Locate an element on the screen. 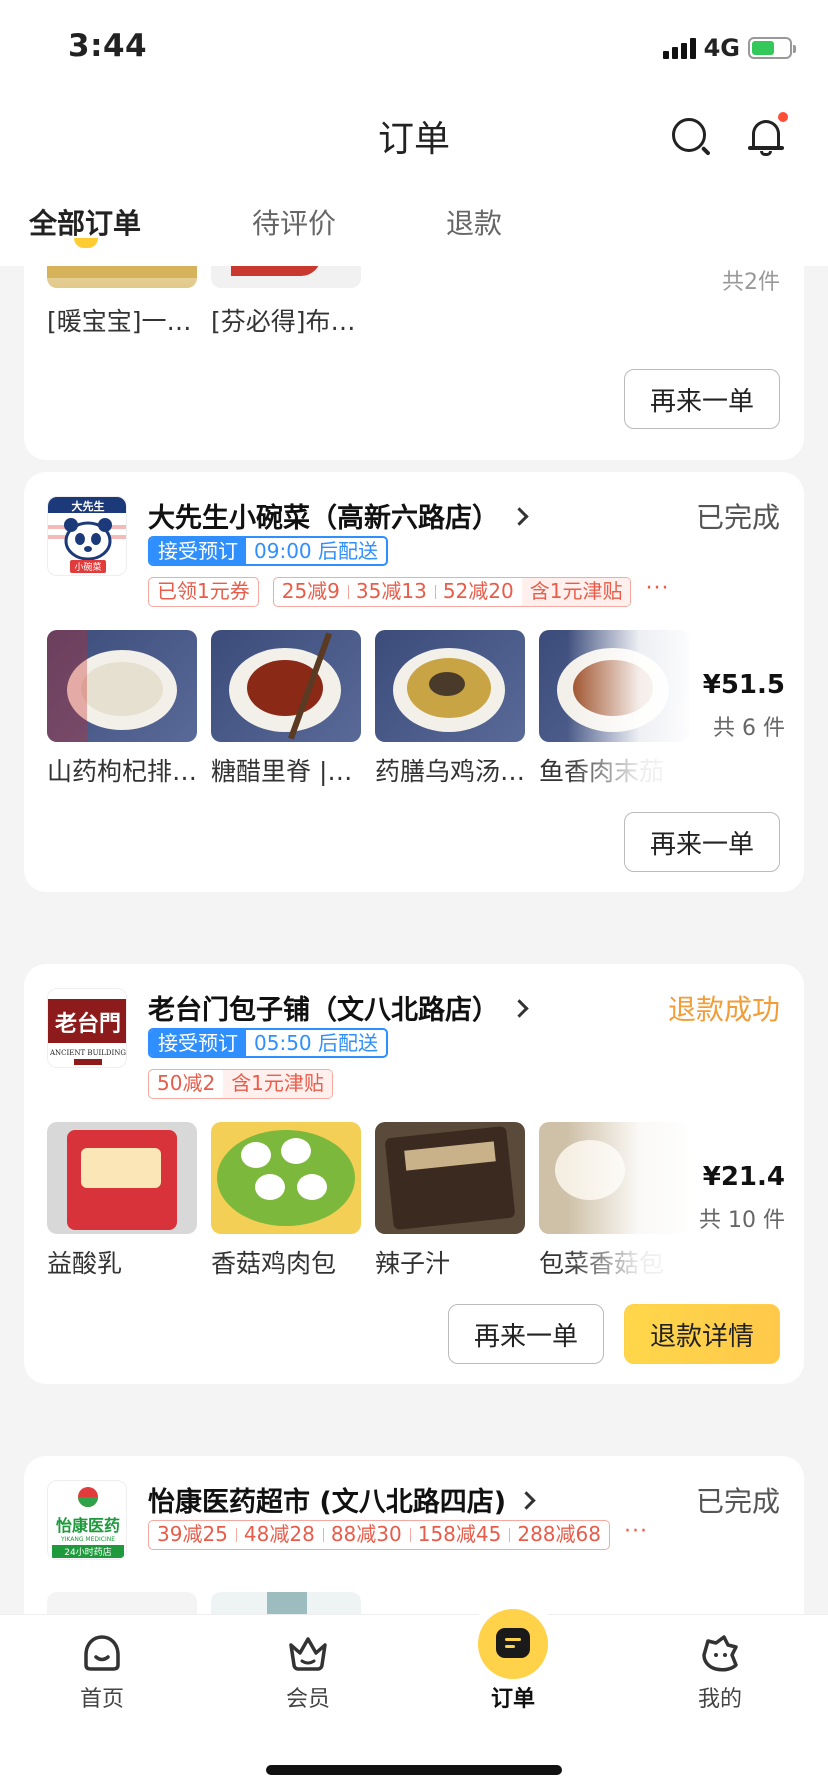 The image size is (828, 1792). profile-icon is located at coordinates (720, 1653).